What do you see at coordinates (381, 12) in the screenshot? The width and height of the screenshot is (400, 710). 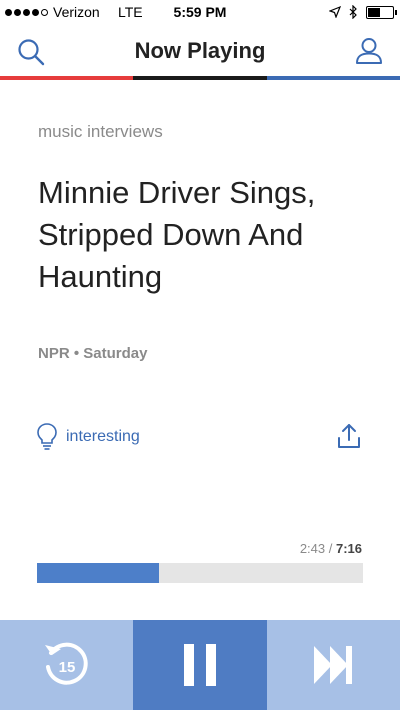 I see `battery-icon` at bounding box center [381, 12].